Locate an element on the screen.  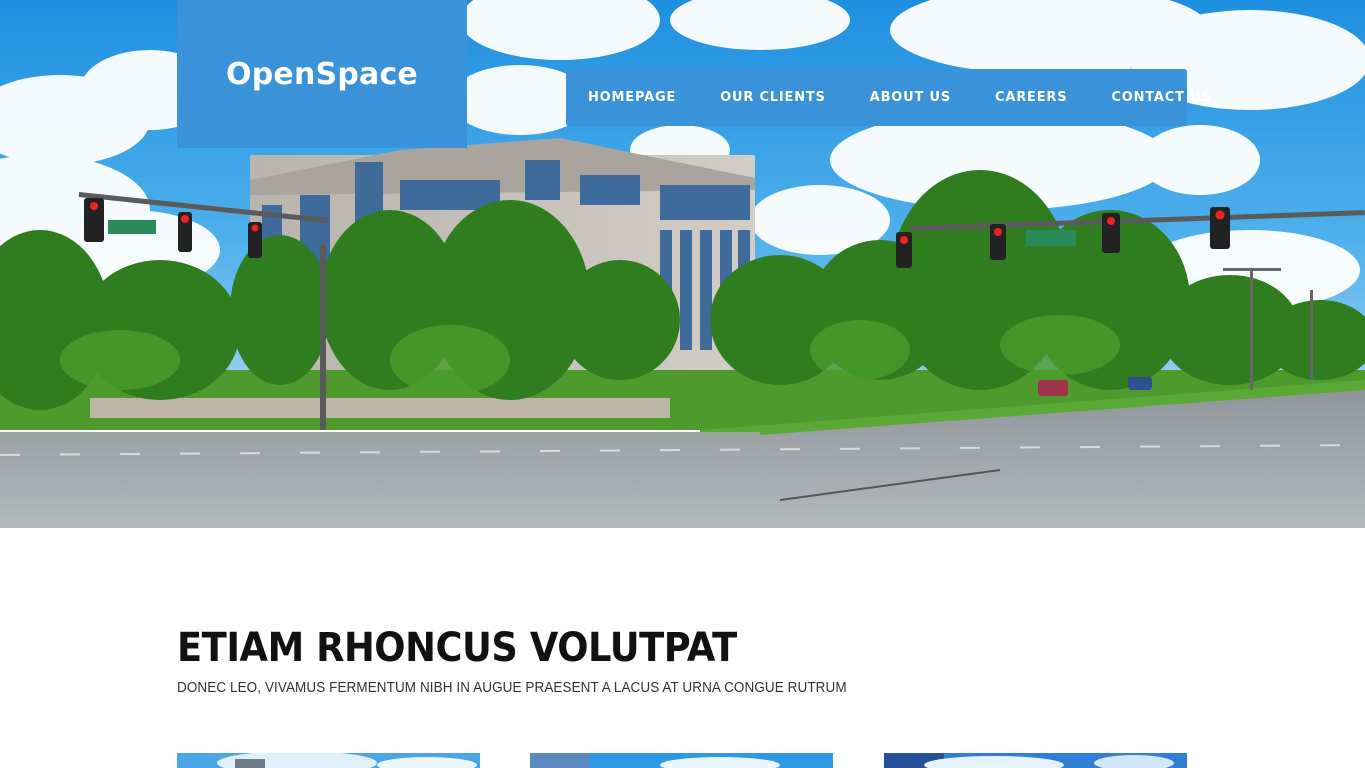
site-logo: OpenSpace is located at coordinates (322, 74).